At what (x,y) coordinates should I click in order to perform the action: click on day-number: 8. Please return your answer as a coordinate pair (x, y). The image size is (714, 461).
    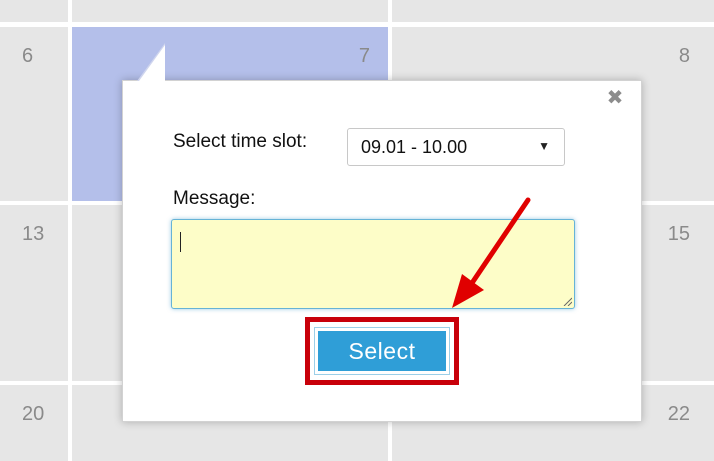
    Looking at the image, I should click on (684, 56).